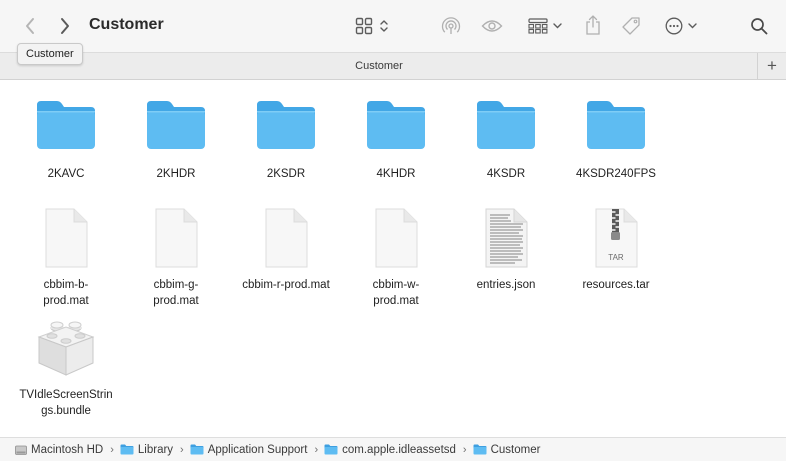 The image size is (786, 461). I want to click on bundle-lego-icon, so click(66, 348).